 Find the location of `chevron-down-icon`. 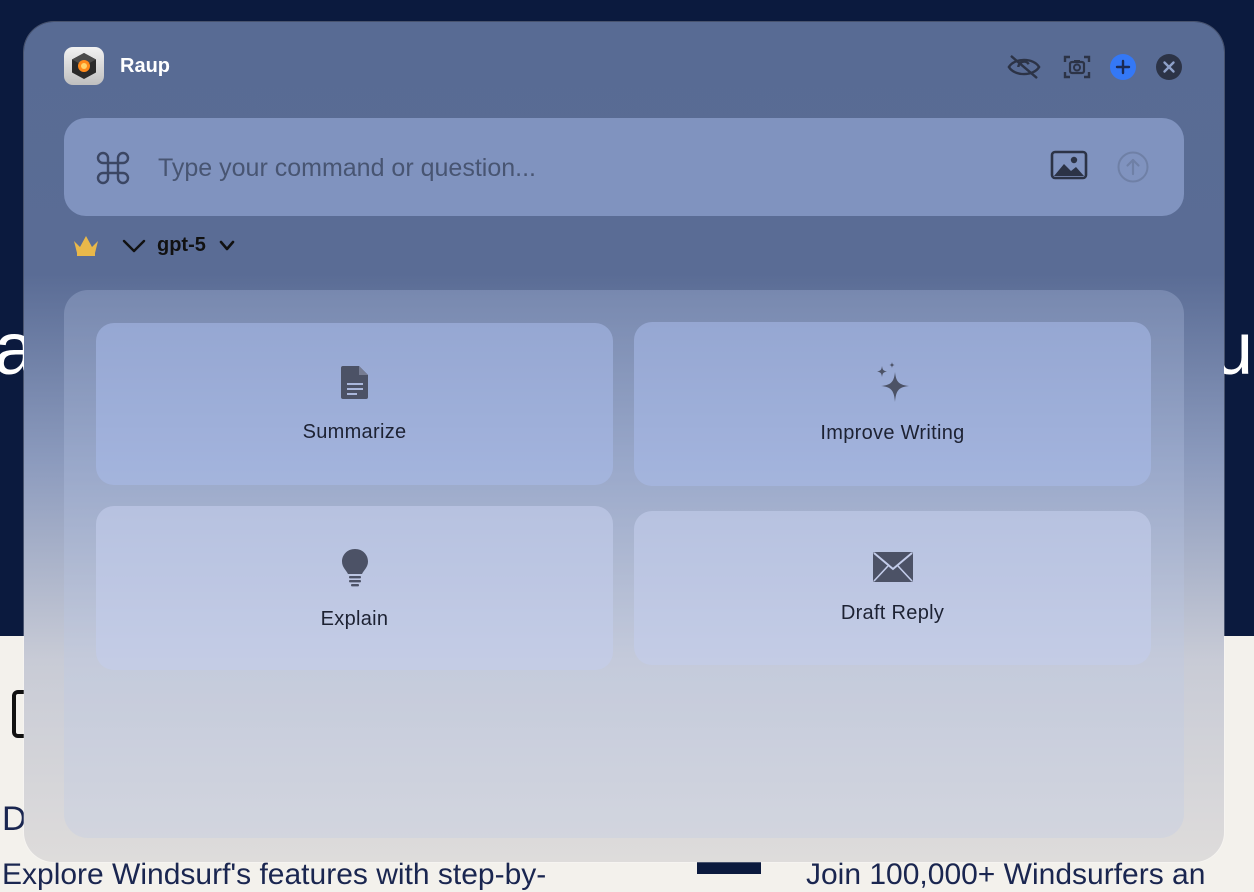

chevron-down-icon is located at coordinates (134, 246).